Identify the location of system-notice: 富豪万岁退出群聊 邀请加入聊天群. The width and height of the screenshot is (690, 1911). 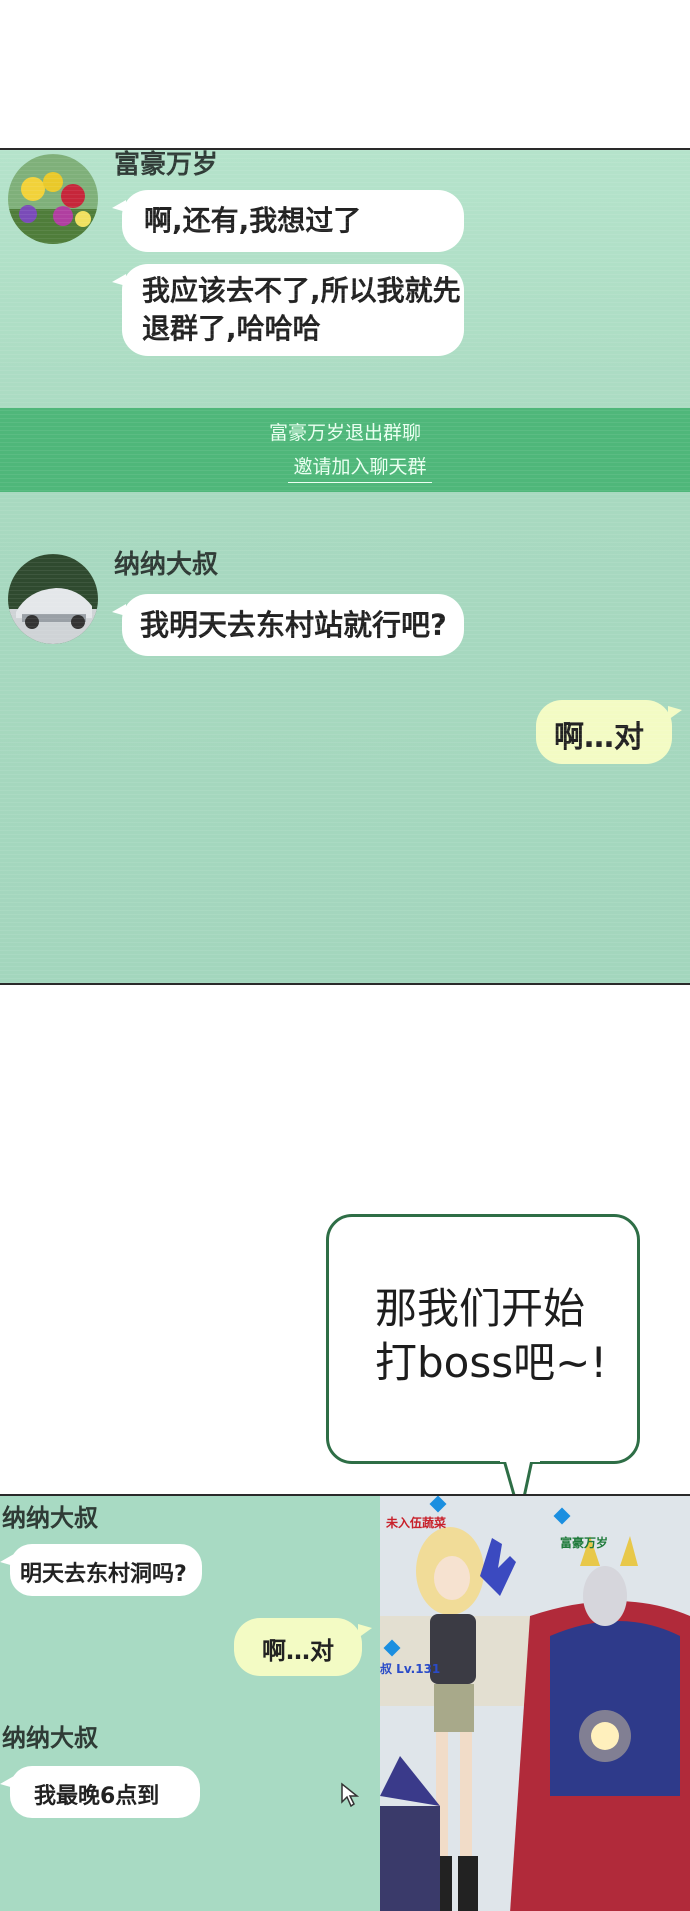
(345, 450).